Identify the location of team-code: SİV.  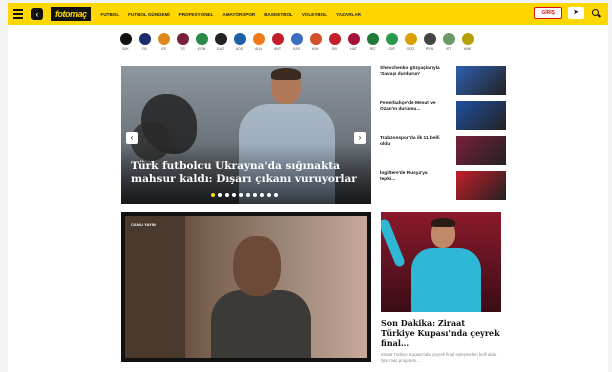
(334, 49).